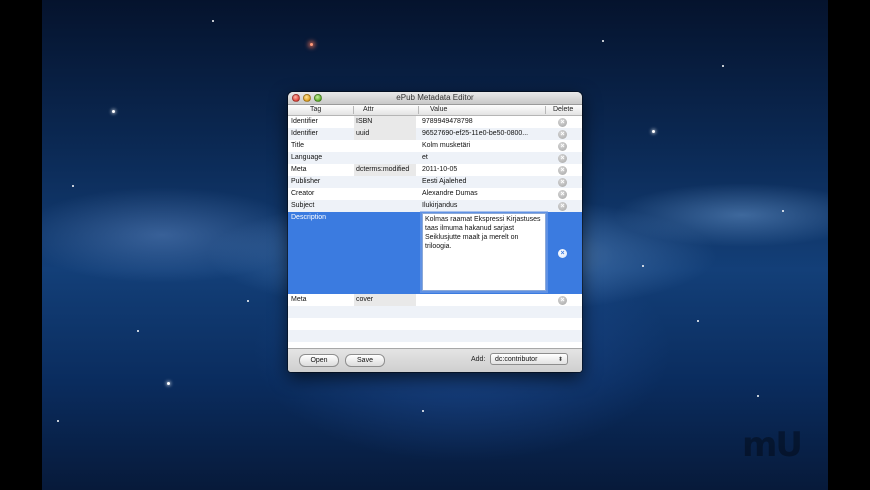 Image resolution: width=870 pixels, height=490 pixels. I want to click on table-row: Identifier ISBN 9789949478798 ×, so click(435, 122).